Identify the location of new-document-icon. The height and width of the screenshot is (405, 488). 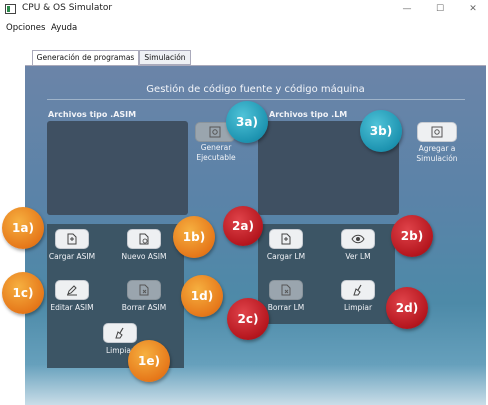
(144, 239).